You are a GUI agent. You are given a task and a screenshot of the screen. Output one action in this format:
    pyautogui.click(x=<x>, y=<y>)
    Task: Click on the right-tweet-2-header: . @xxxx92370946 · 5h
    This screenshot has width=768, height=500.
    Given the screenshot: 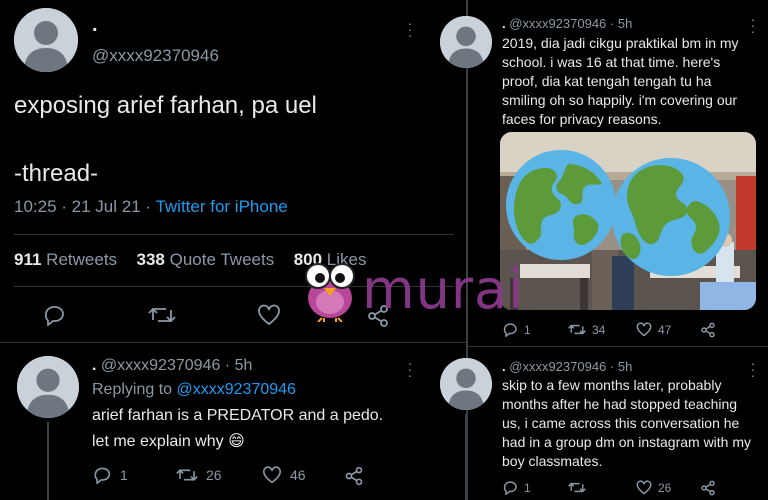 What is the action you would take?
    pyautogui.click(x=567, y=366)
    